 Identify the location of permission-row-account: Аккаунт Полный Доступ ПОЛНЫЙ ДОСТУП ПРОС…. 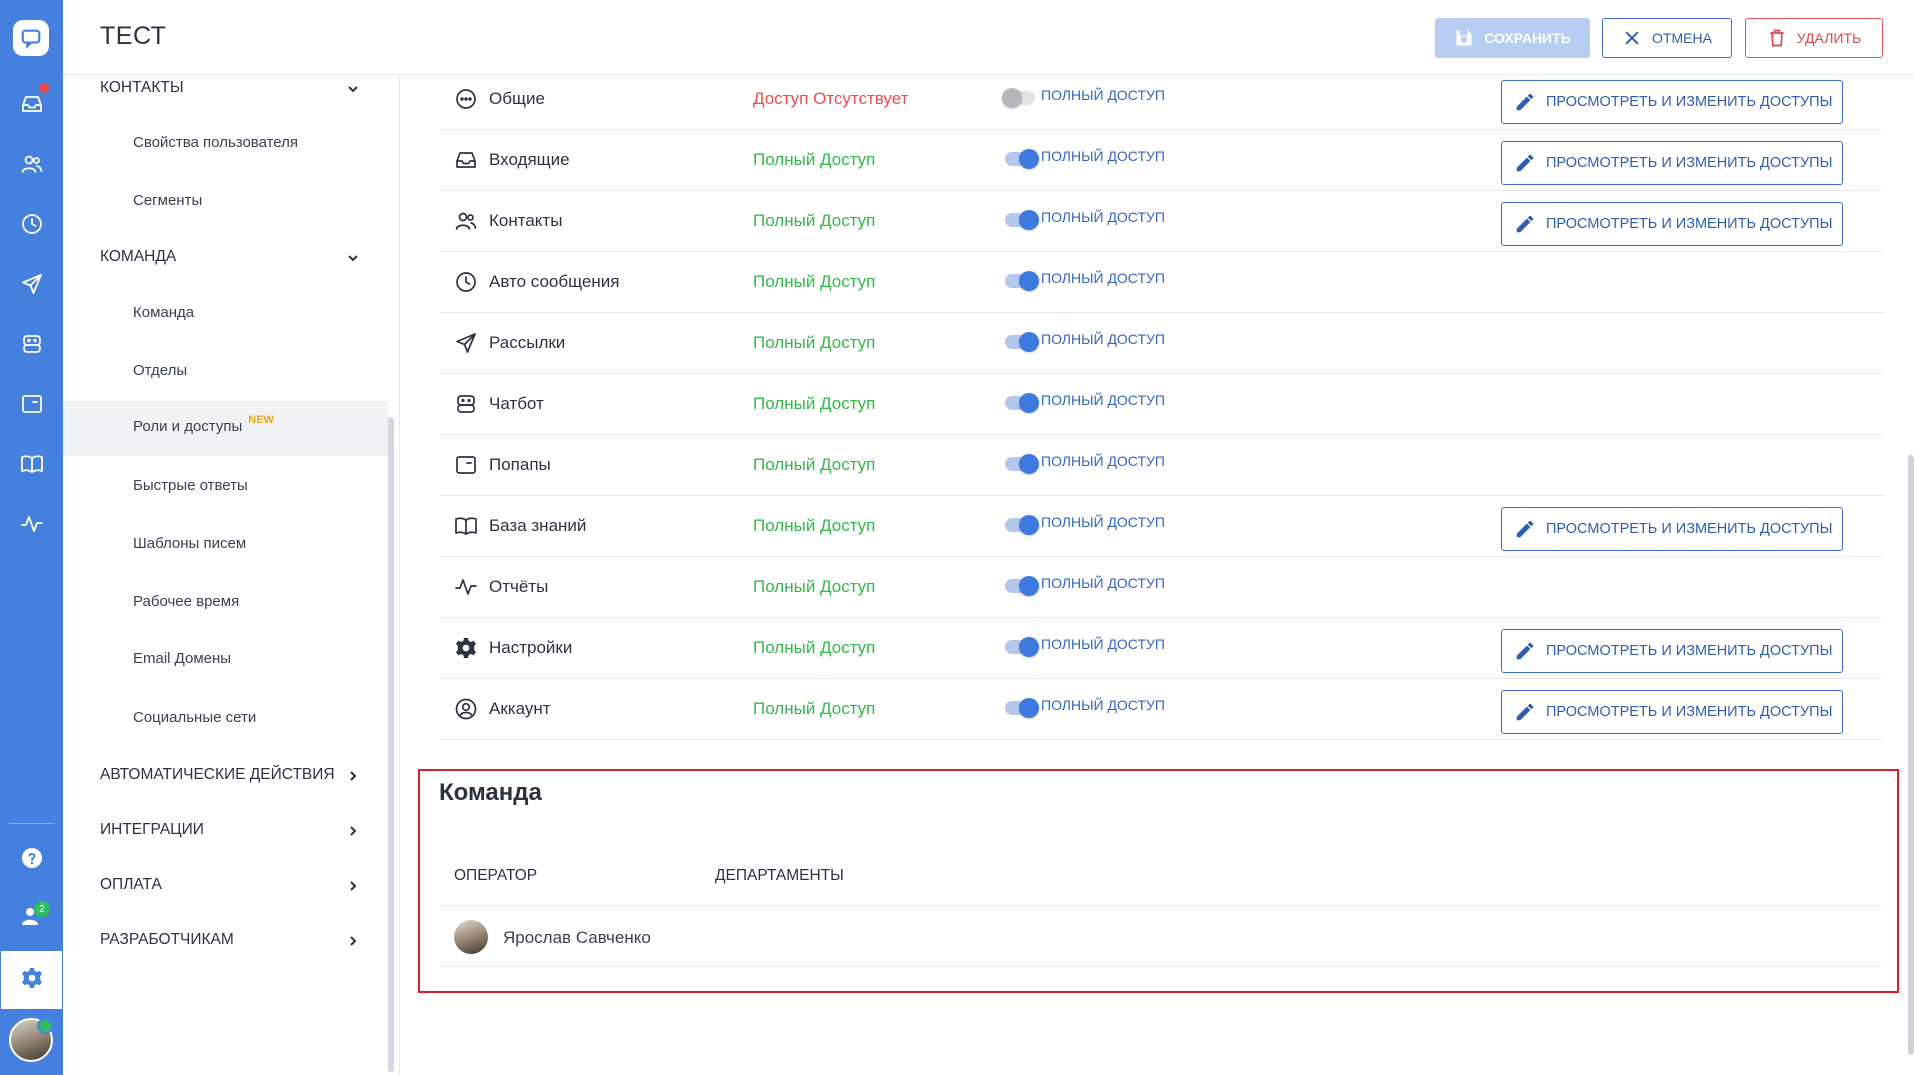
(1161, 709).